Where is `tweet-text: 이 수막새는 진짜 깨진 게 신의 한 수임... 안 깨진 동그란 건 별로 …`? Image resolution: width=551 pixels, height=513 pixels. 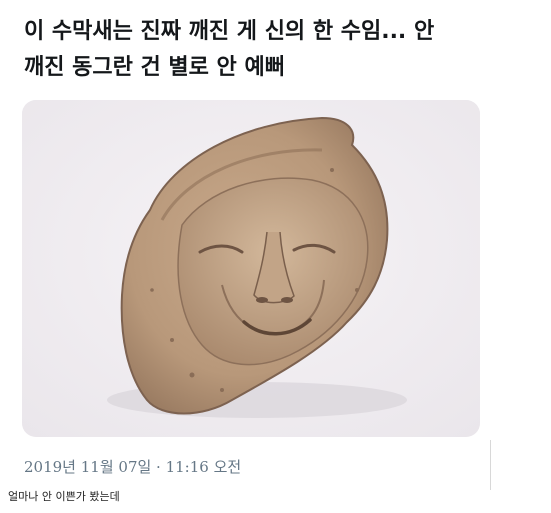
tweet-text: 이 수막새는 진짜 깨진 게 신의 한 수임... 안 깨진 동그란 건 별로 … is located at coordinates (229, 49).